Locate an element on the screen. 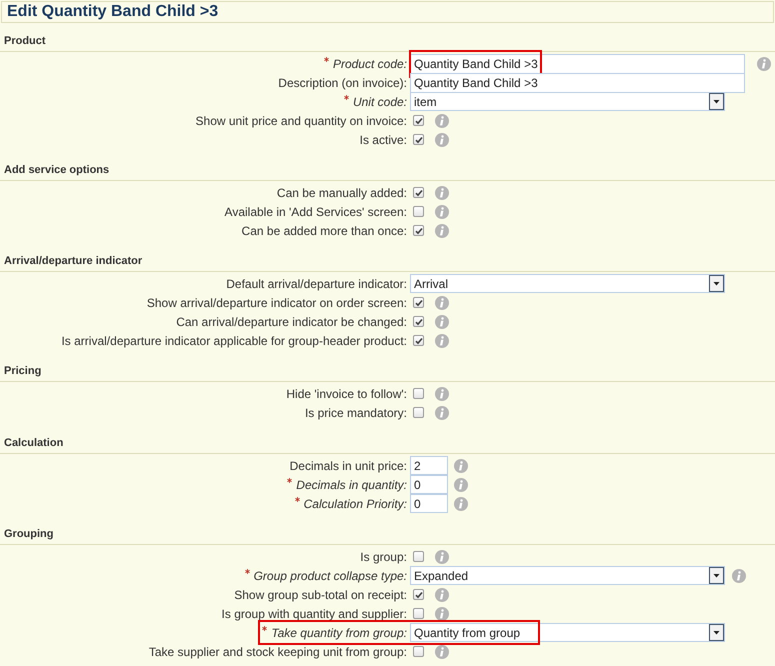 The image size is (775, 666). field-label: Hide 'invoice to follow': is located at coordinates (346, 394).